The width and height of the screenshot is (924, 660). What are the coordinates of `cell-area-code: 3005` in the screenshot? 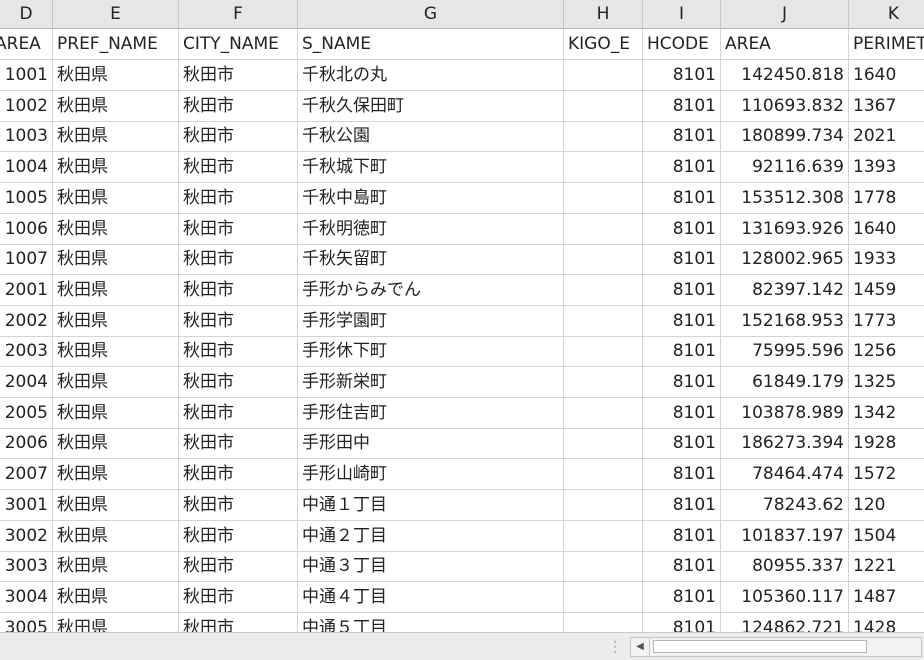 It's located at (26, 622).